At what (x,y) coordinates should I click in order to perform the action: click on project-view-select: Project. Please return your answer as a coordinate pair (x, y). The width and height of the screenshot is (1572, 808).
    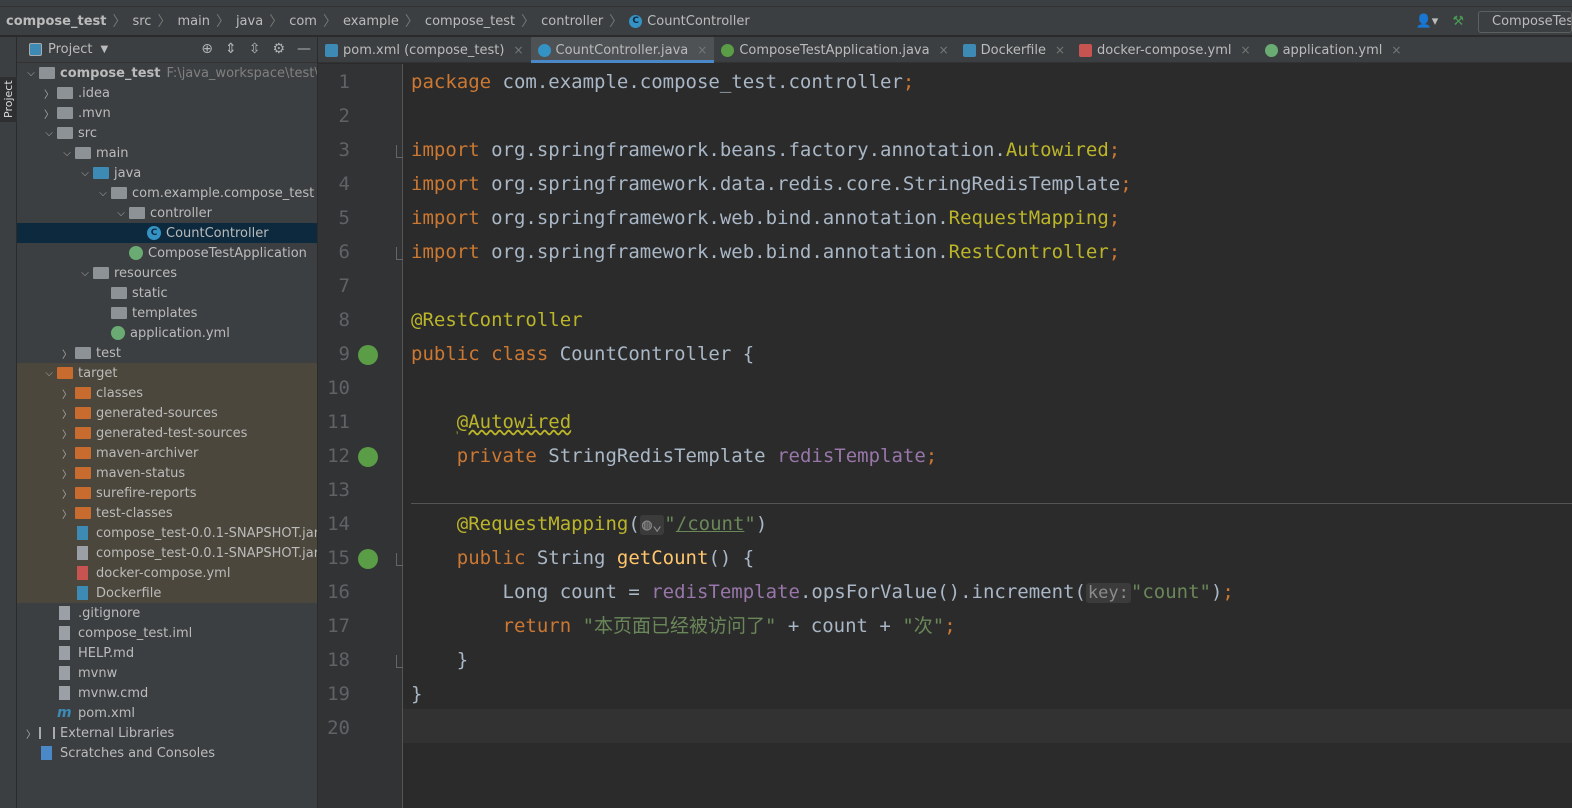
    Looking at the image, I should click on (70, 49).